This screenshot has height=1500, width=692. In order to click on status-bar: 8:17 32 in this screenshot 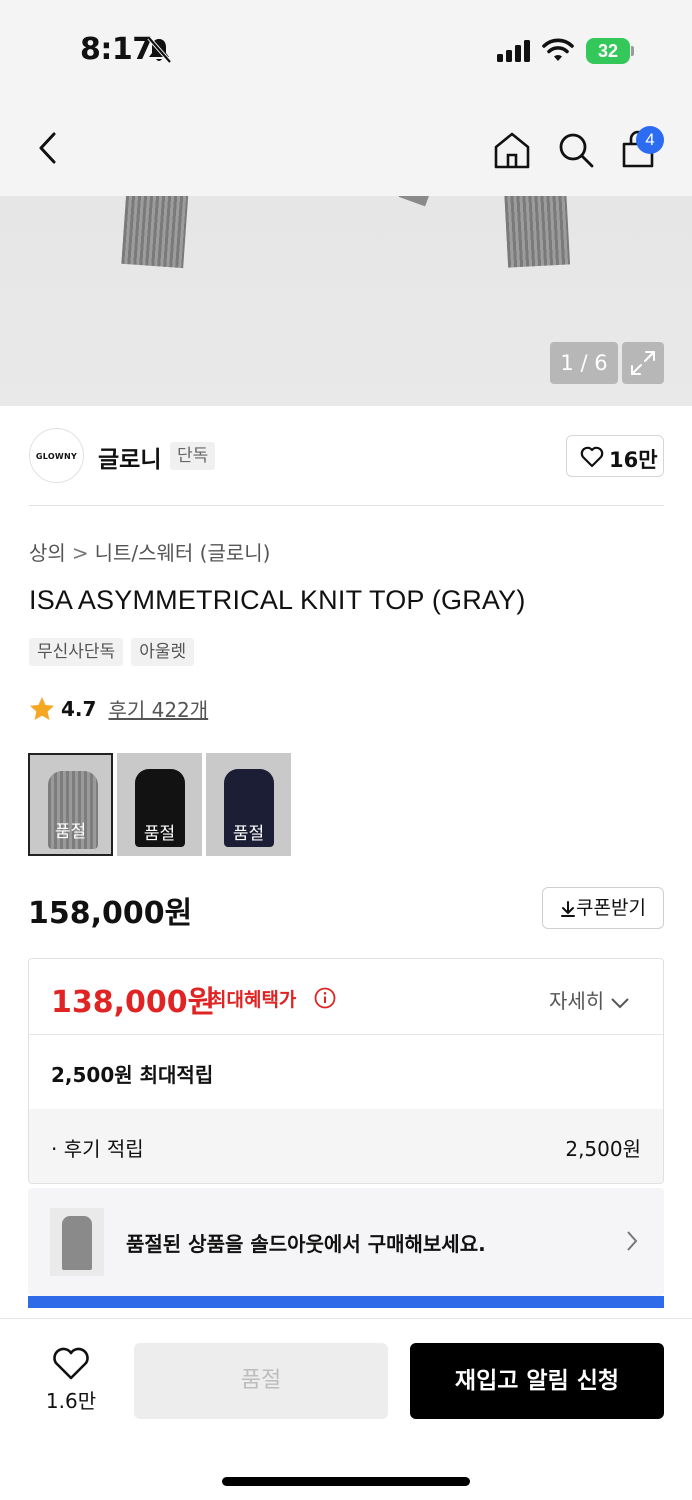, I will do `click(346, 50)`.